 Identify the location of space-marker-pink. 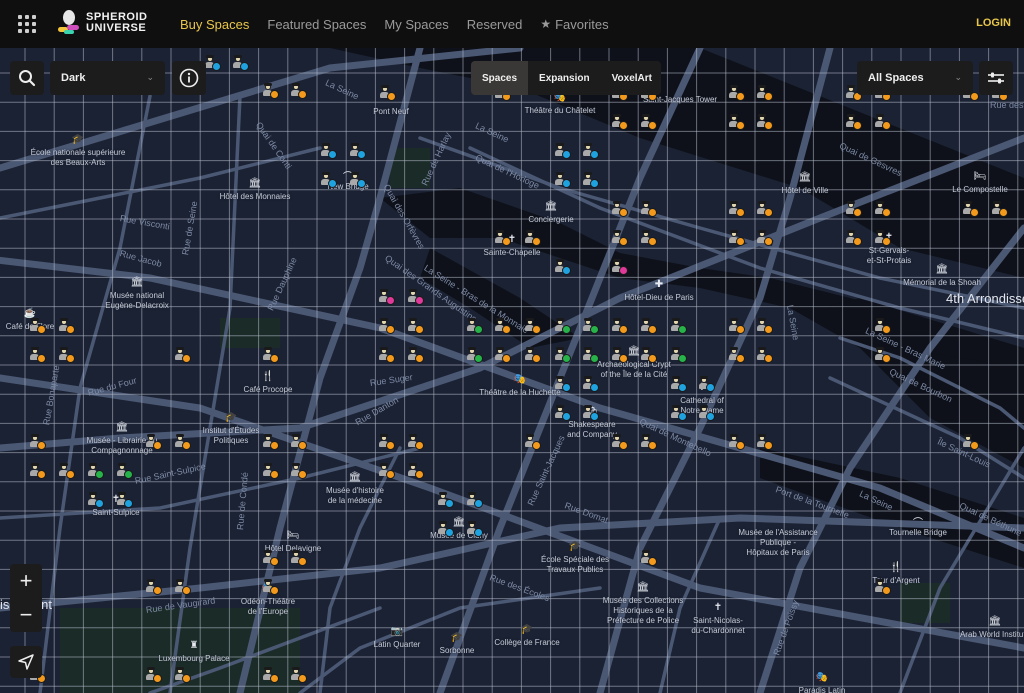
(387, 297).